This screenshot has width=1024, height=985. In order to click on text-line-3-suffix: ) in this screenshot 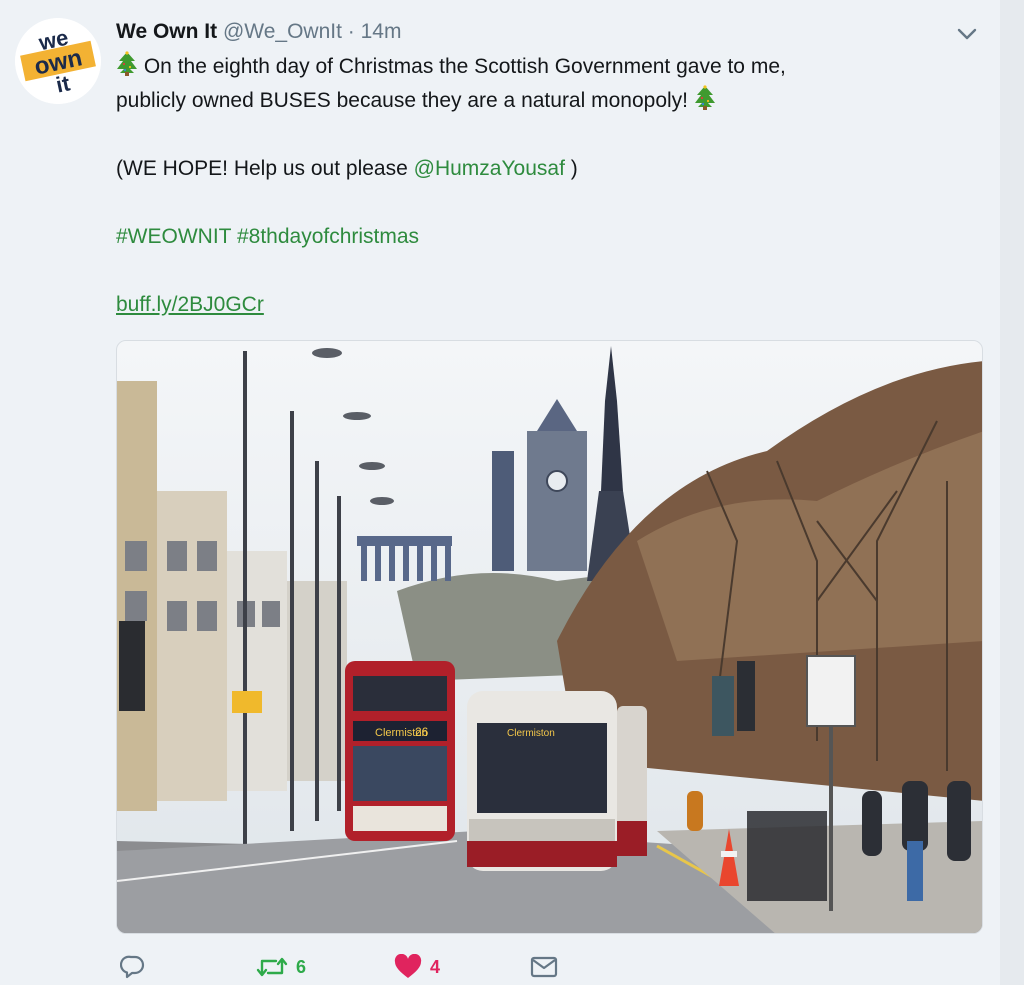, I will do `click(571, 168)`.